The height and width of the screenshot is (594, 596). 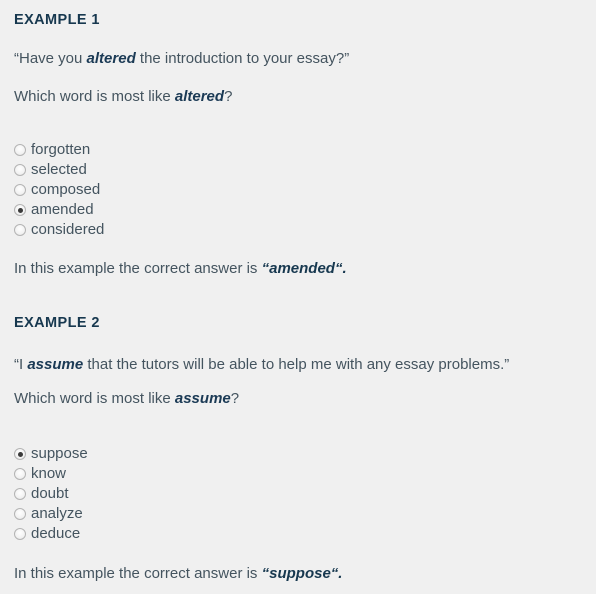 I want to click on example-2-heading-wrap: EXAMPLE 2, so click(x=57, y=323).